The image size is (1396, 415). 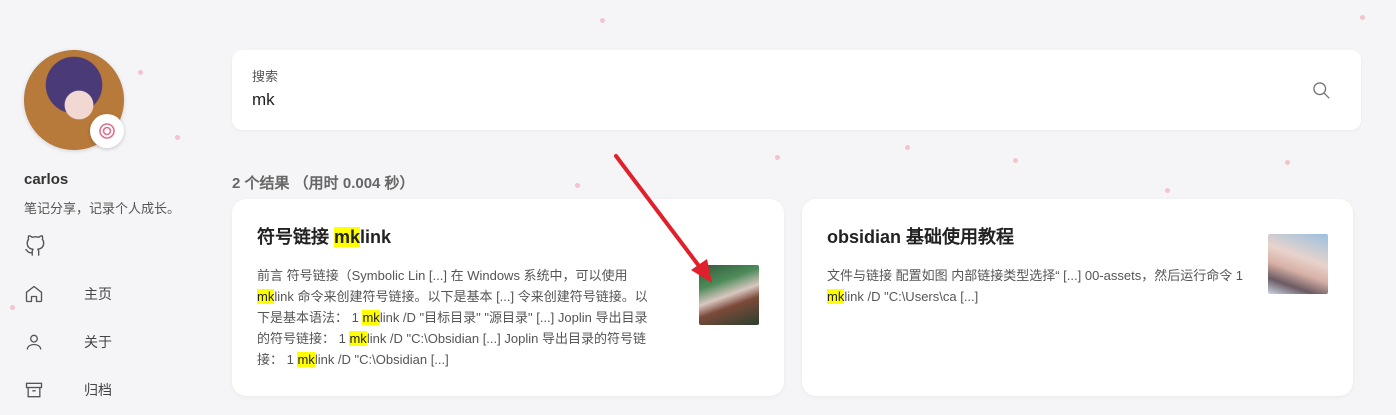 What do you see at coordinates (98, 390) in the screenshot?
I see `nav-archive-label: 归档` at bounding box center [98, 390].